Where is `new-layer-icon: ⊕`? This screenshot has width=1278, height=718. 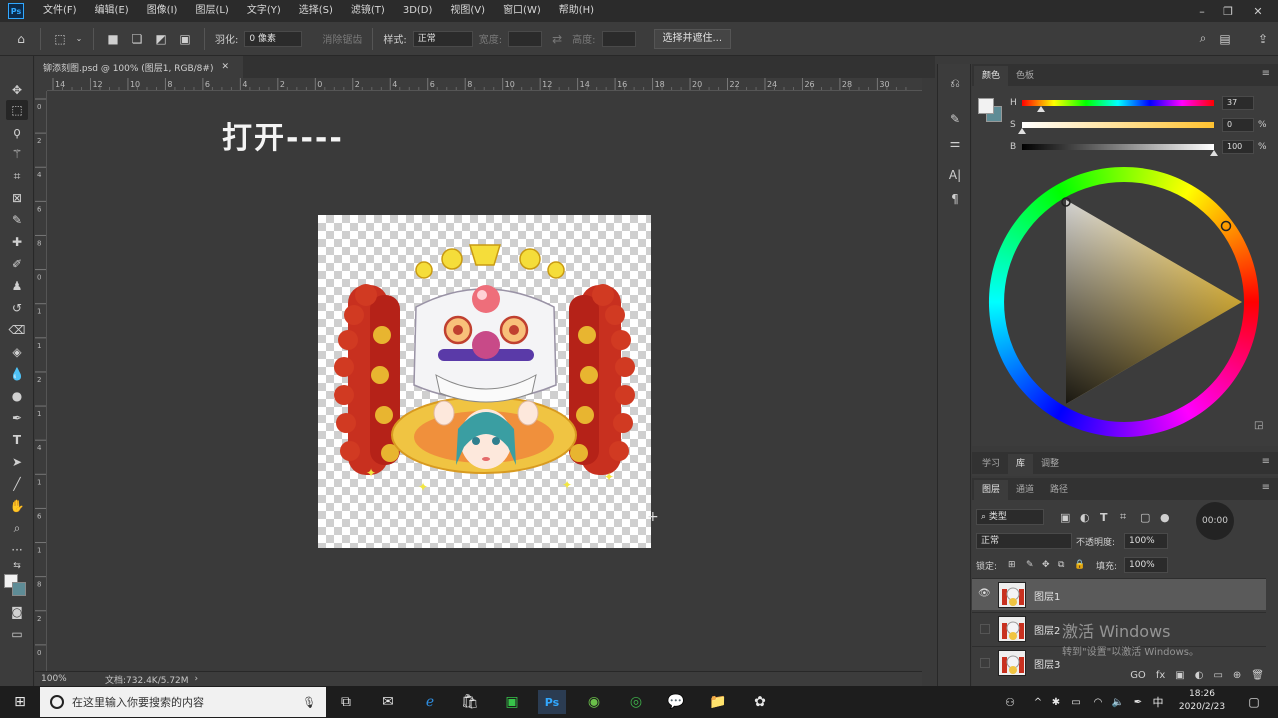
new-layer-icon: ⊕ is located at coordinates (1237, 675).